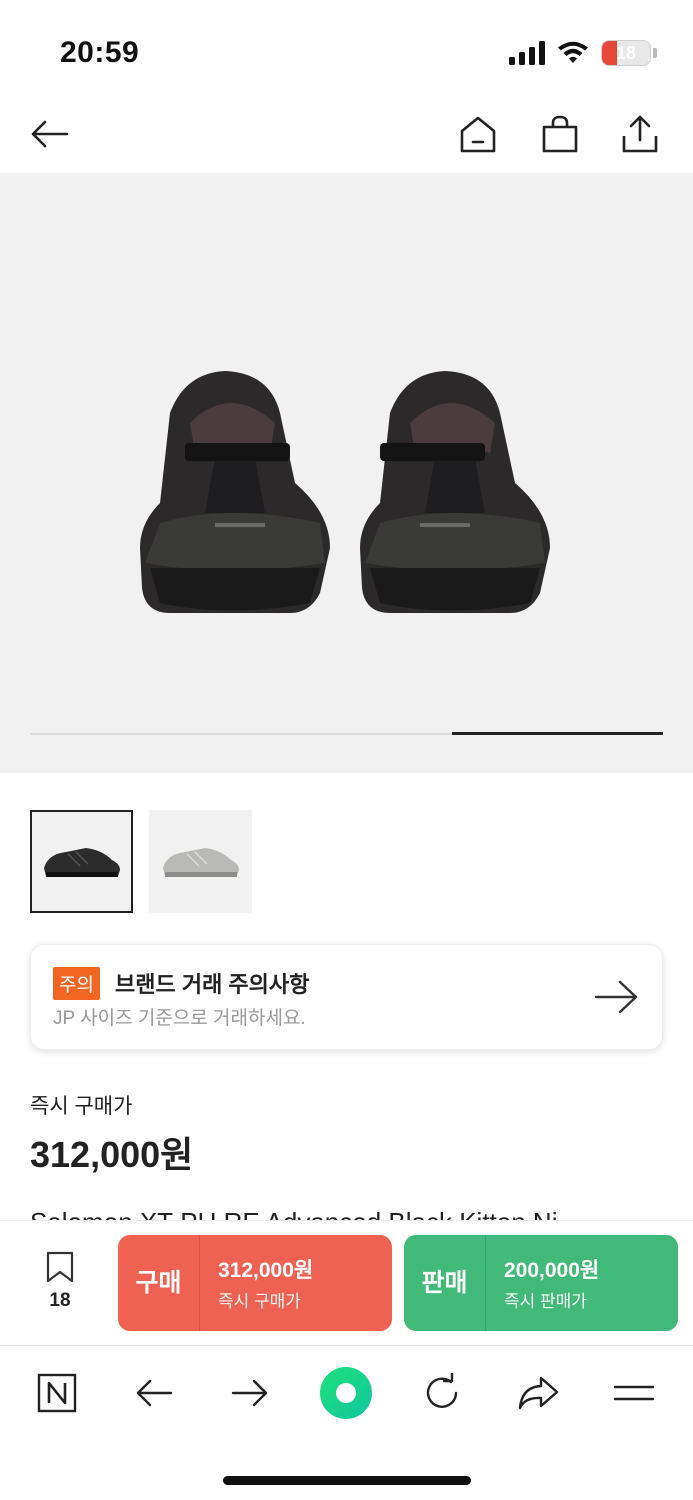 The image size is (693, 1500). What do you see at coordinates (616, 997) in the screenshot?
I see `arrow-right-icon` at bounding box center [616, 997].